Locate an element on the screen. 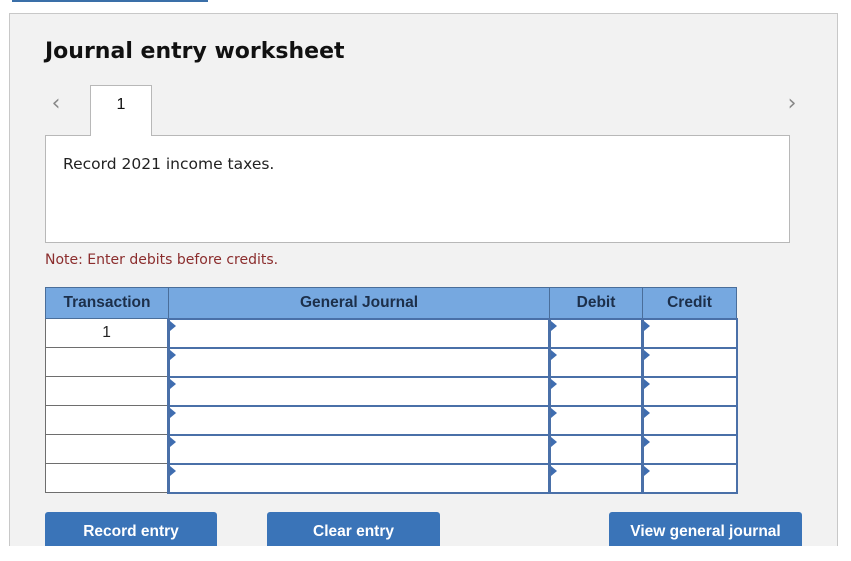 This screenshot has width=851, height=561. header-transaction: Transaction is located at coordinates (107, 303).